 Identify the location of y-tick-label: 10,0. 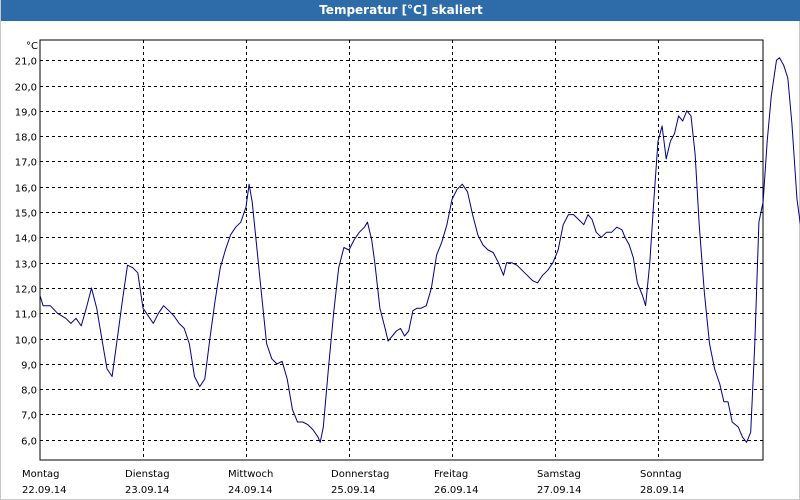
(26, 341).